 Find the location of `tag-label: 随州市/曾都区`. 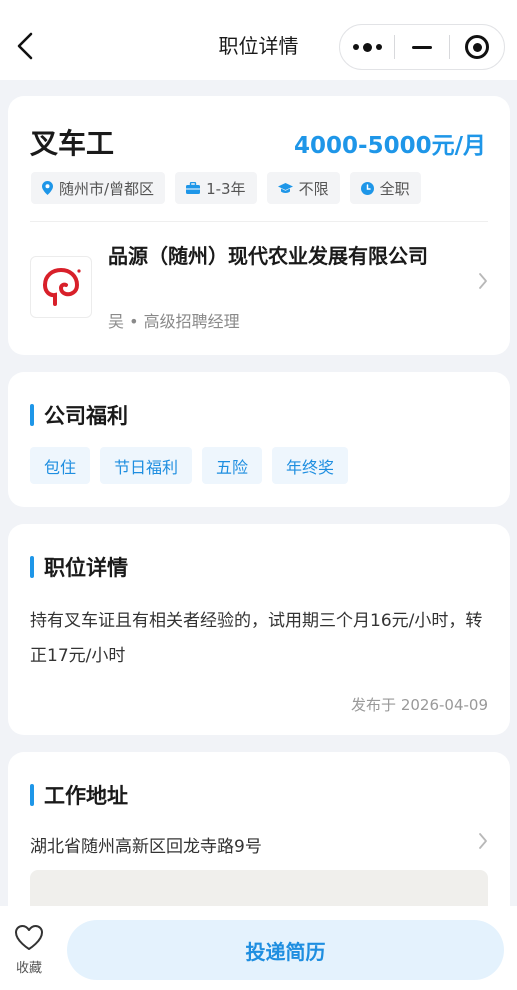

tag-label: 随州市/曾都区 is located at coordinates (107, 188).